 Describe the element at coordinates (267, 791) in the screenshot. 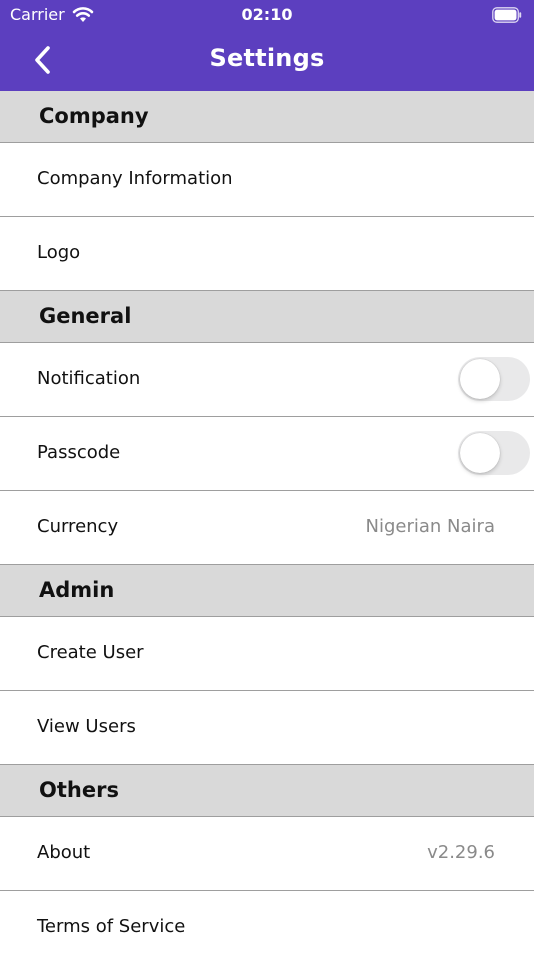

I see `section-header-others: Others` at that location.